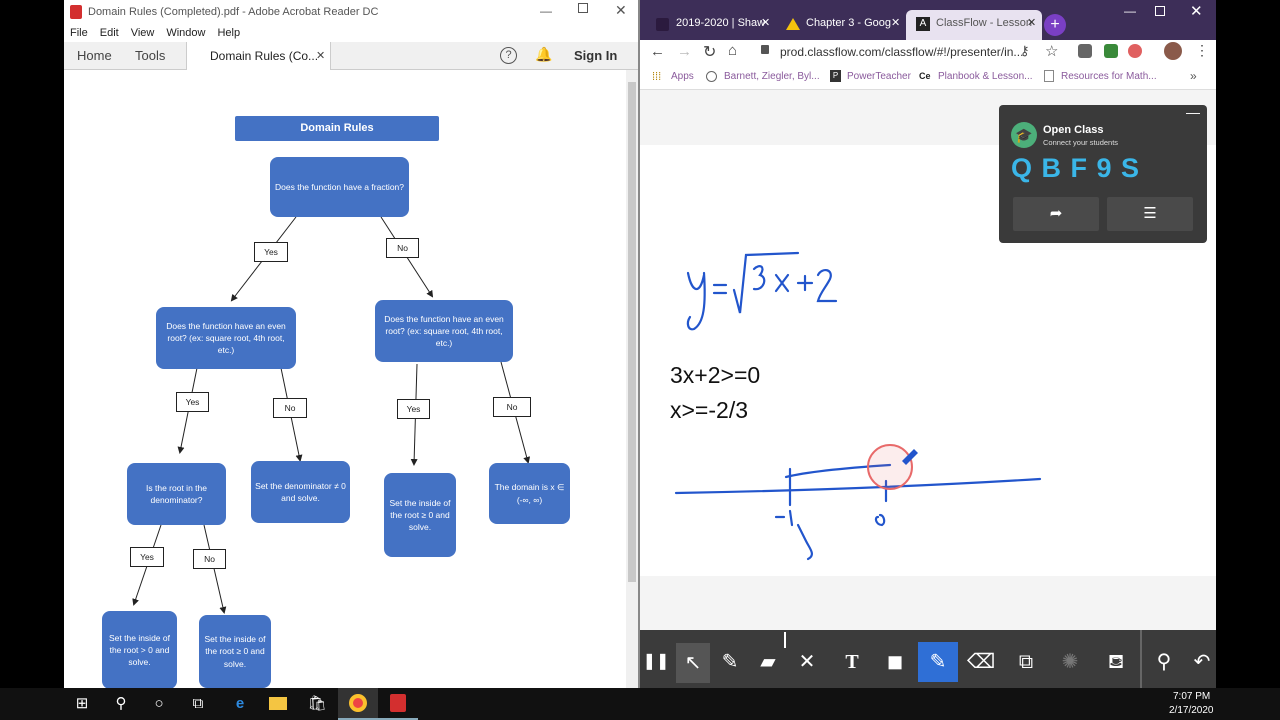  I want to click on notification-bell-icon: 🔔, so click(543, 54).